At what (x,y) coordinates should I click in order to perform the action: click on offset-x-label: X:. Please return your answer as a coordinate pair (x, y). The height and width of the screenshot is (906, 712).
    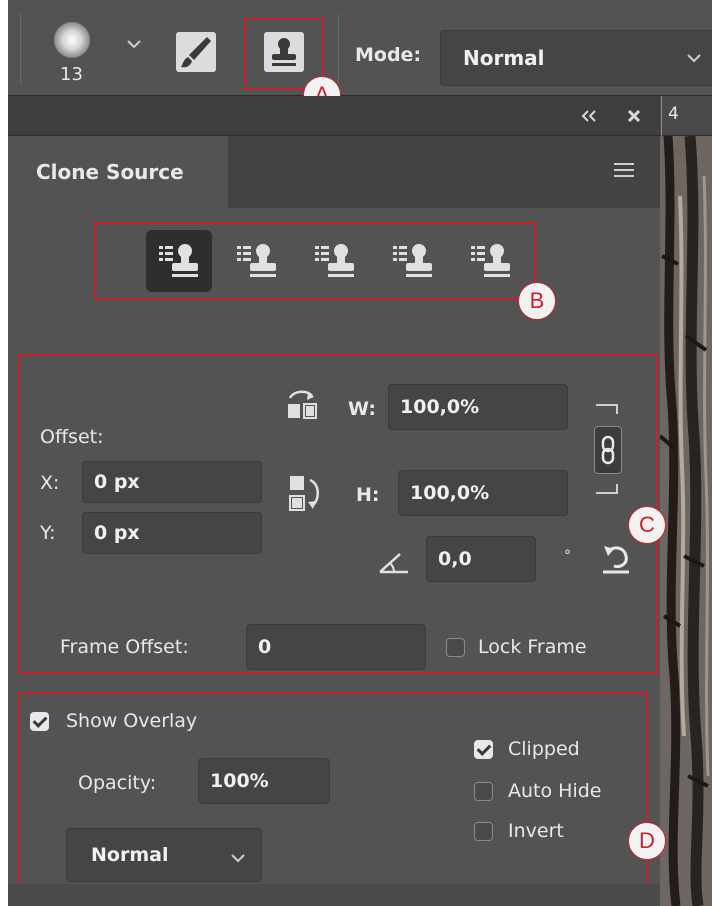
    Looking at the image, I should click on (50, 483).